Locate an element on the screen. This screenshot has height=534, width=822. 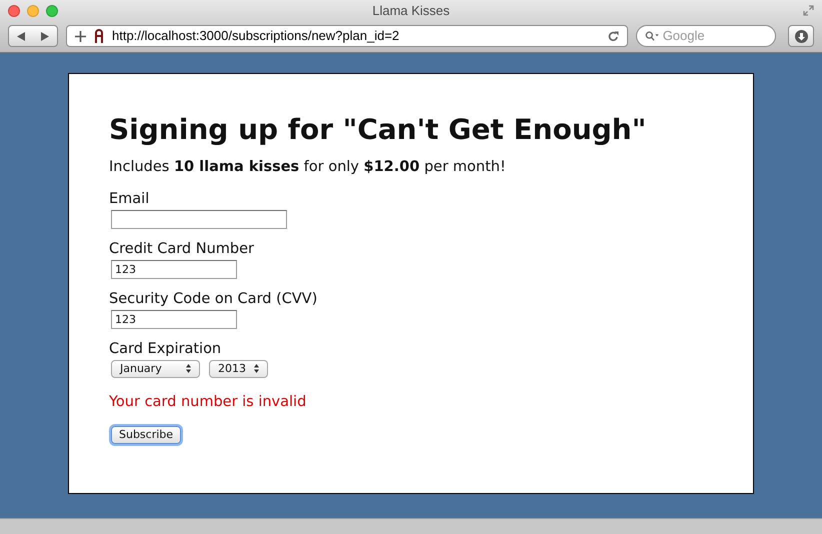
back-forward-buttons is located at coordinates (33, 36).